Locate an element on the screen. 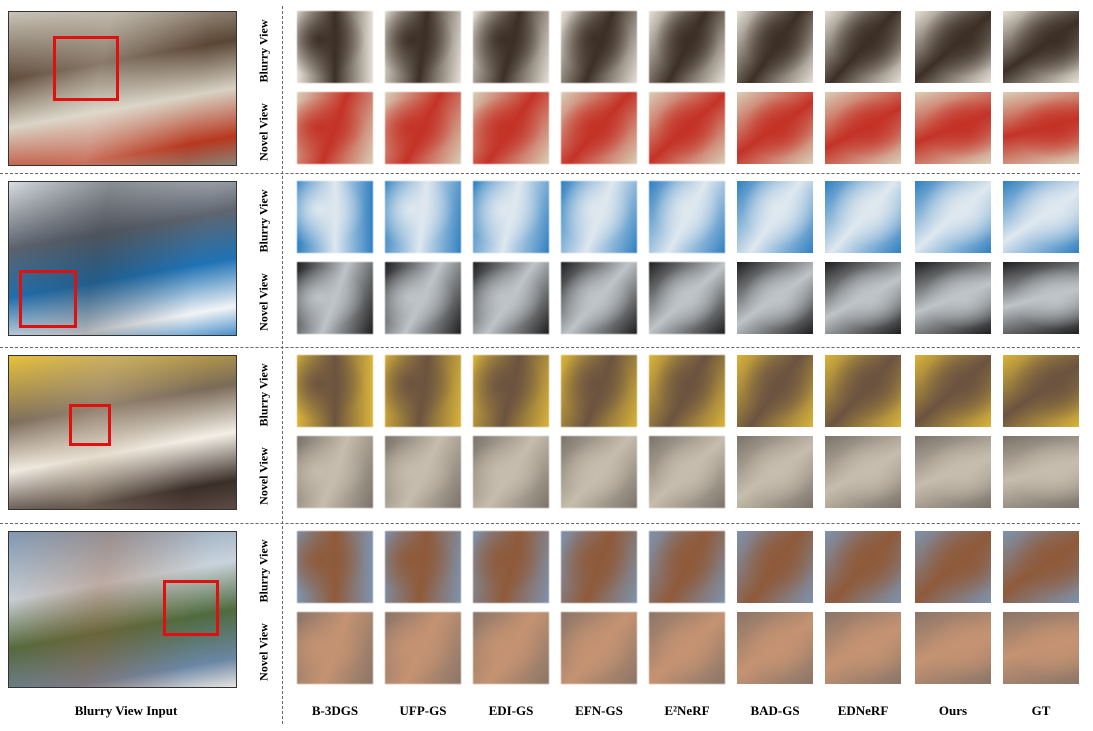 The image size is (1093, 731). method-label: UFP-GS is located at coordinates (423, 710).